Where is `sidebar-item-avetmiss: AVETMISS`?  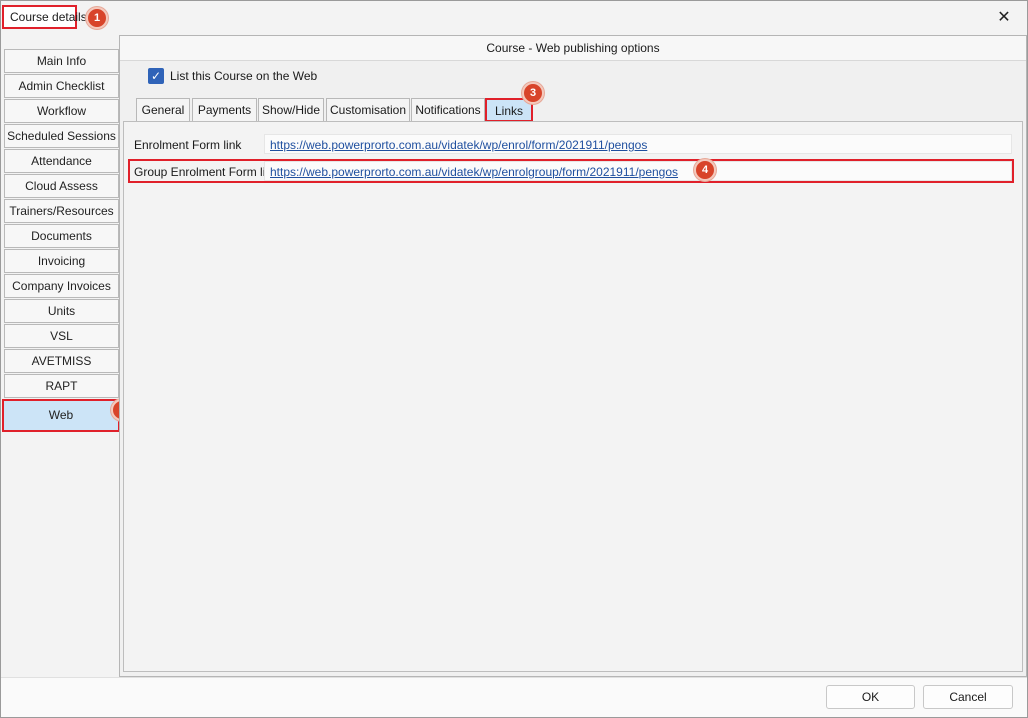
sidebar-item-avetmiss: AVETMISS is located at coordinates (61, 361).